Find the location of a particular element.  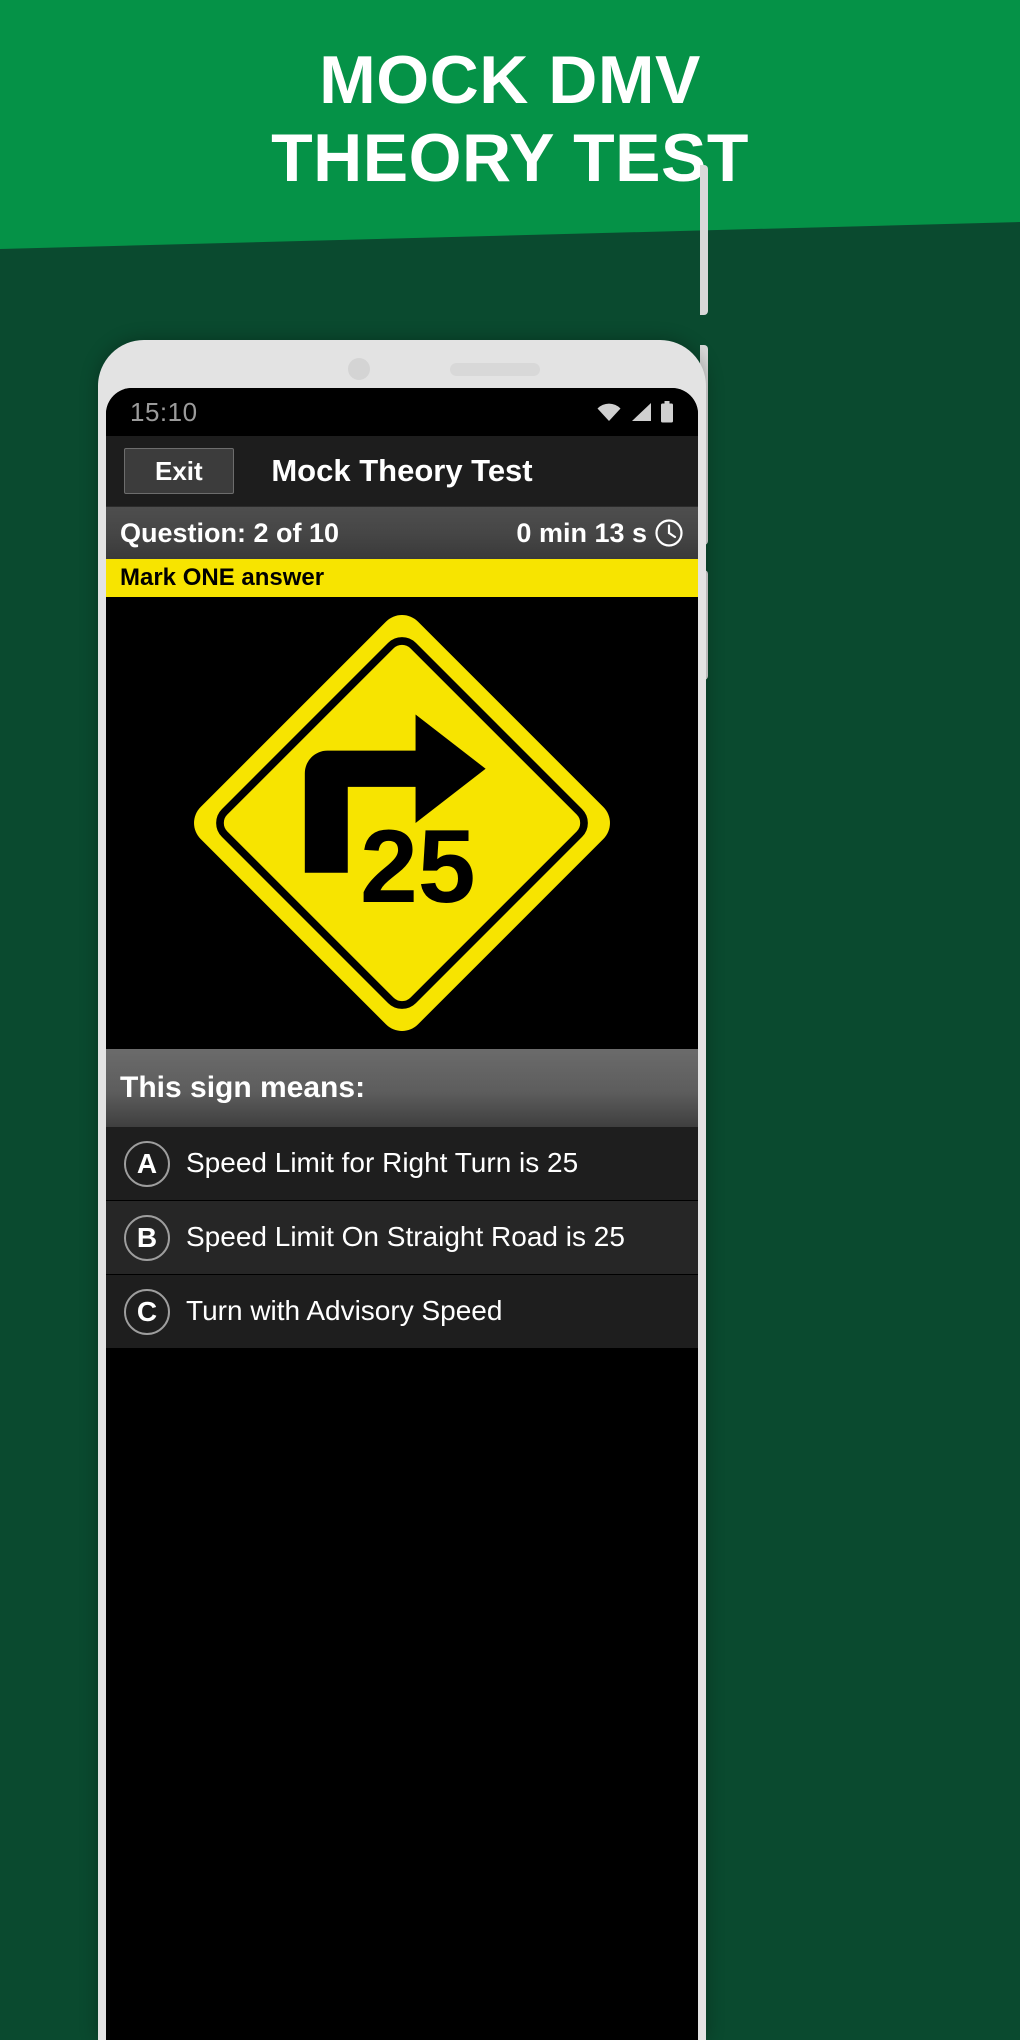

hero-title-line-2: THEORY TEST is located at coordinates (510, 157).